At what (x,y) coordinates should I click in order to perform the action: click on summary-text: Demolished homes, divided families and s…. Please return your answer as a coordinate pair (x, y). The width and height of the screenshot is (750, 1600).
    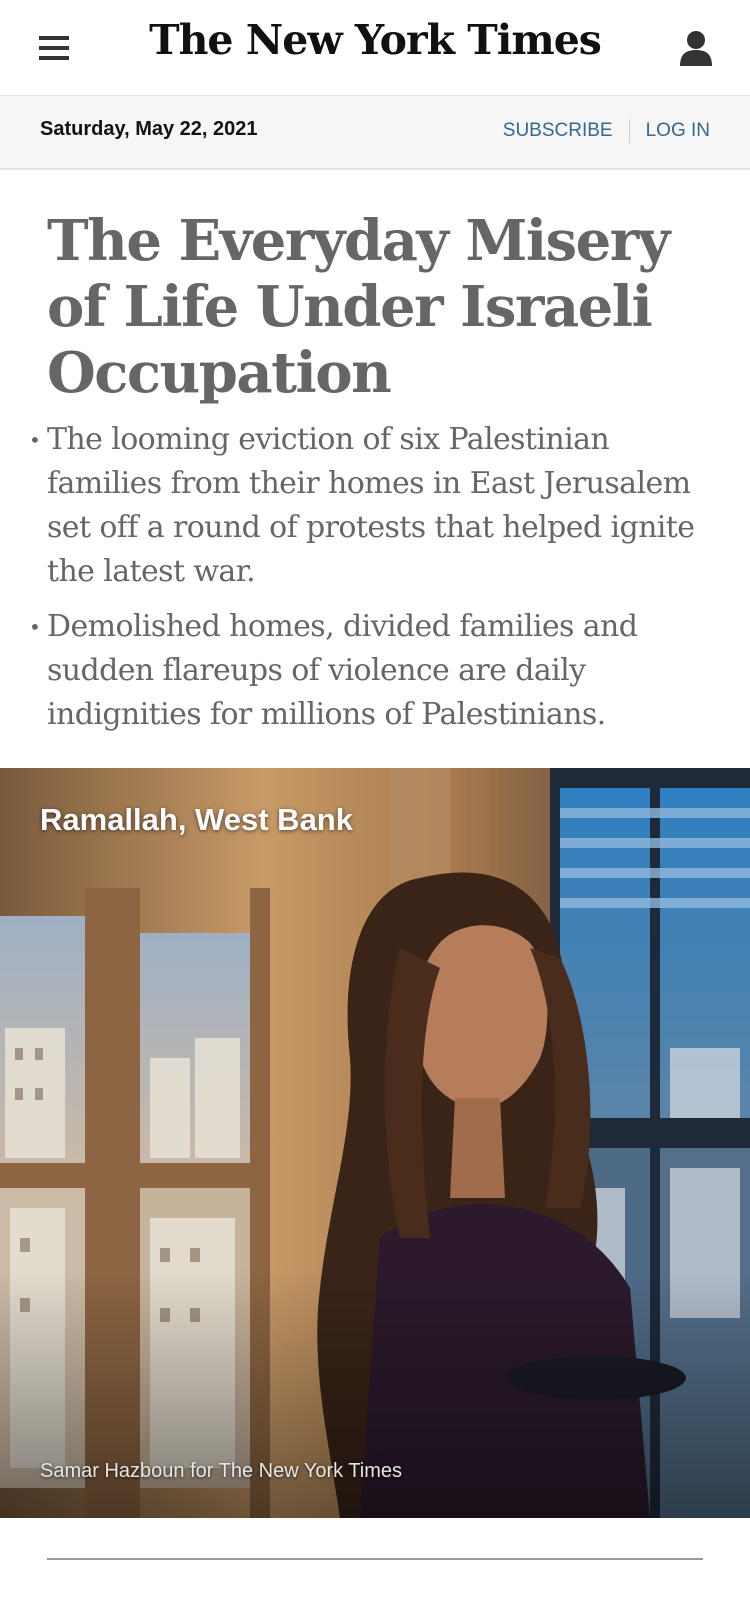
    Looking at the image, I should click on (342, 670).